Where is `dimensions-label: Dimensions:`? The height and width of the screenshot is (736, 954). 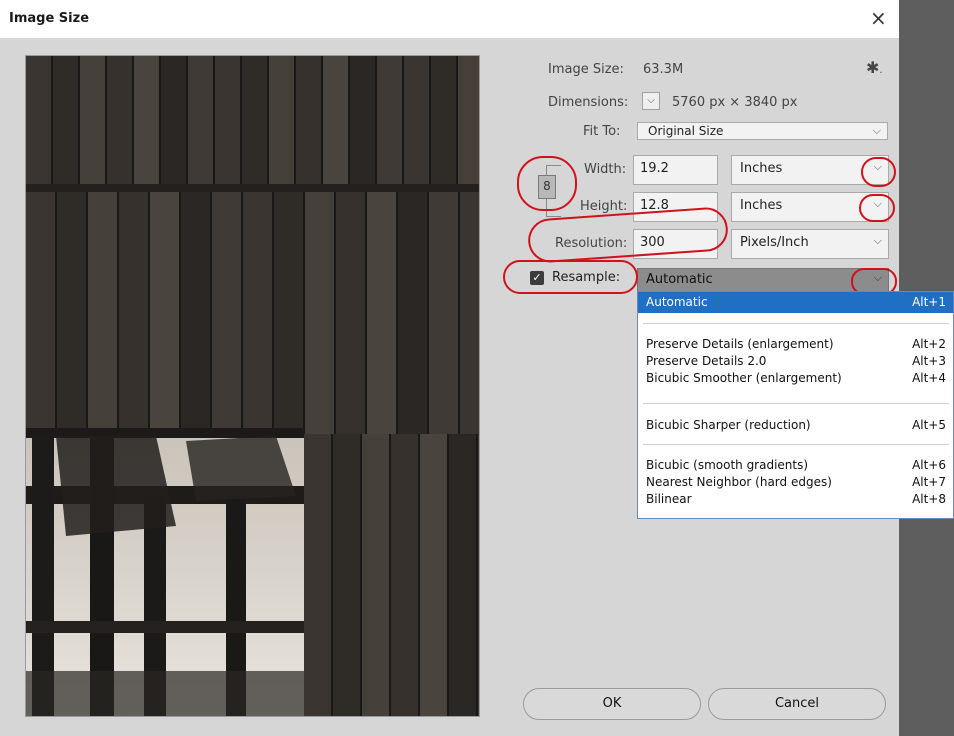 dimensions-label: Dimensions: is located at coordinates (588, 102).